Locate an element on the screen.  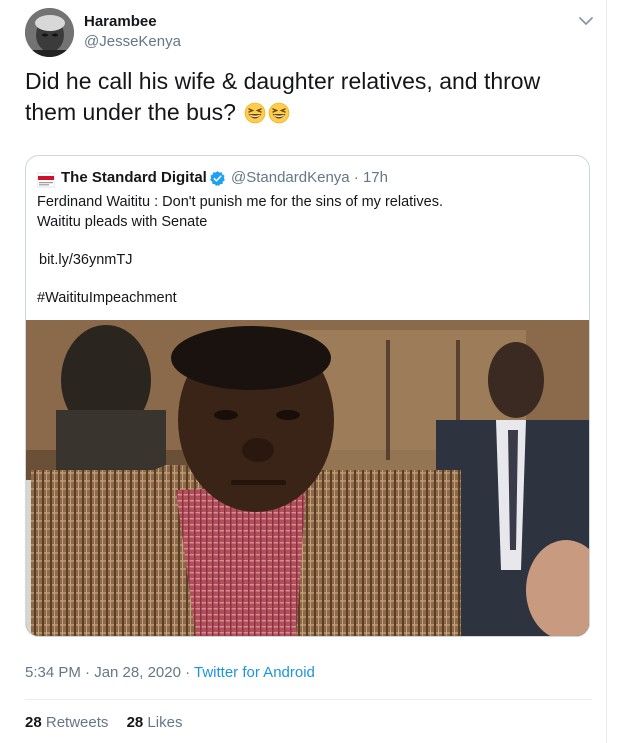
avatar-photo is located at coordinates (49, 32).